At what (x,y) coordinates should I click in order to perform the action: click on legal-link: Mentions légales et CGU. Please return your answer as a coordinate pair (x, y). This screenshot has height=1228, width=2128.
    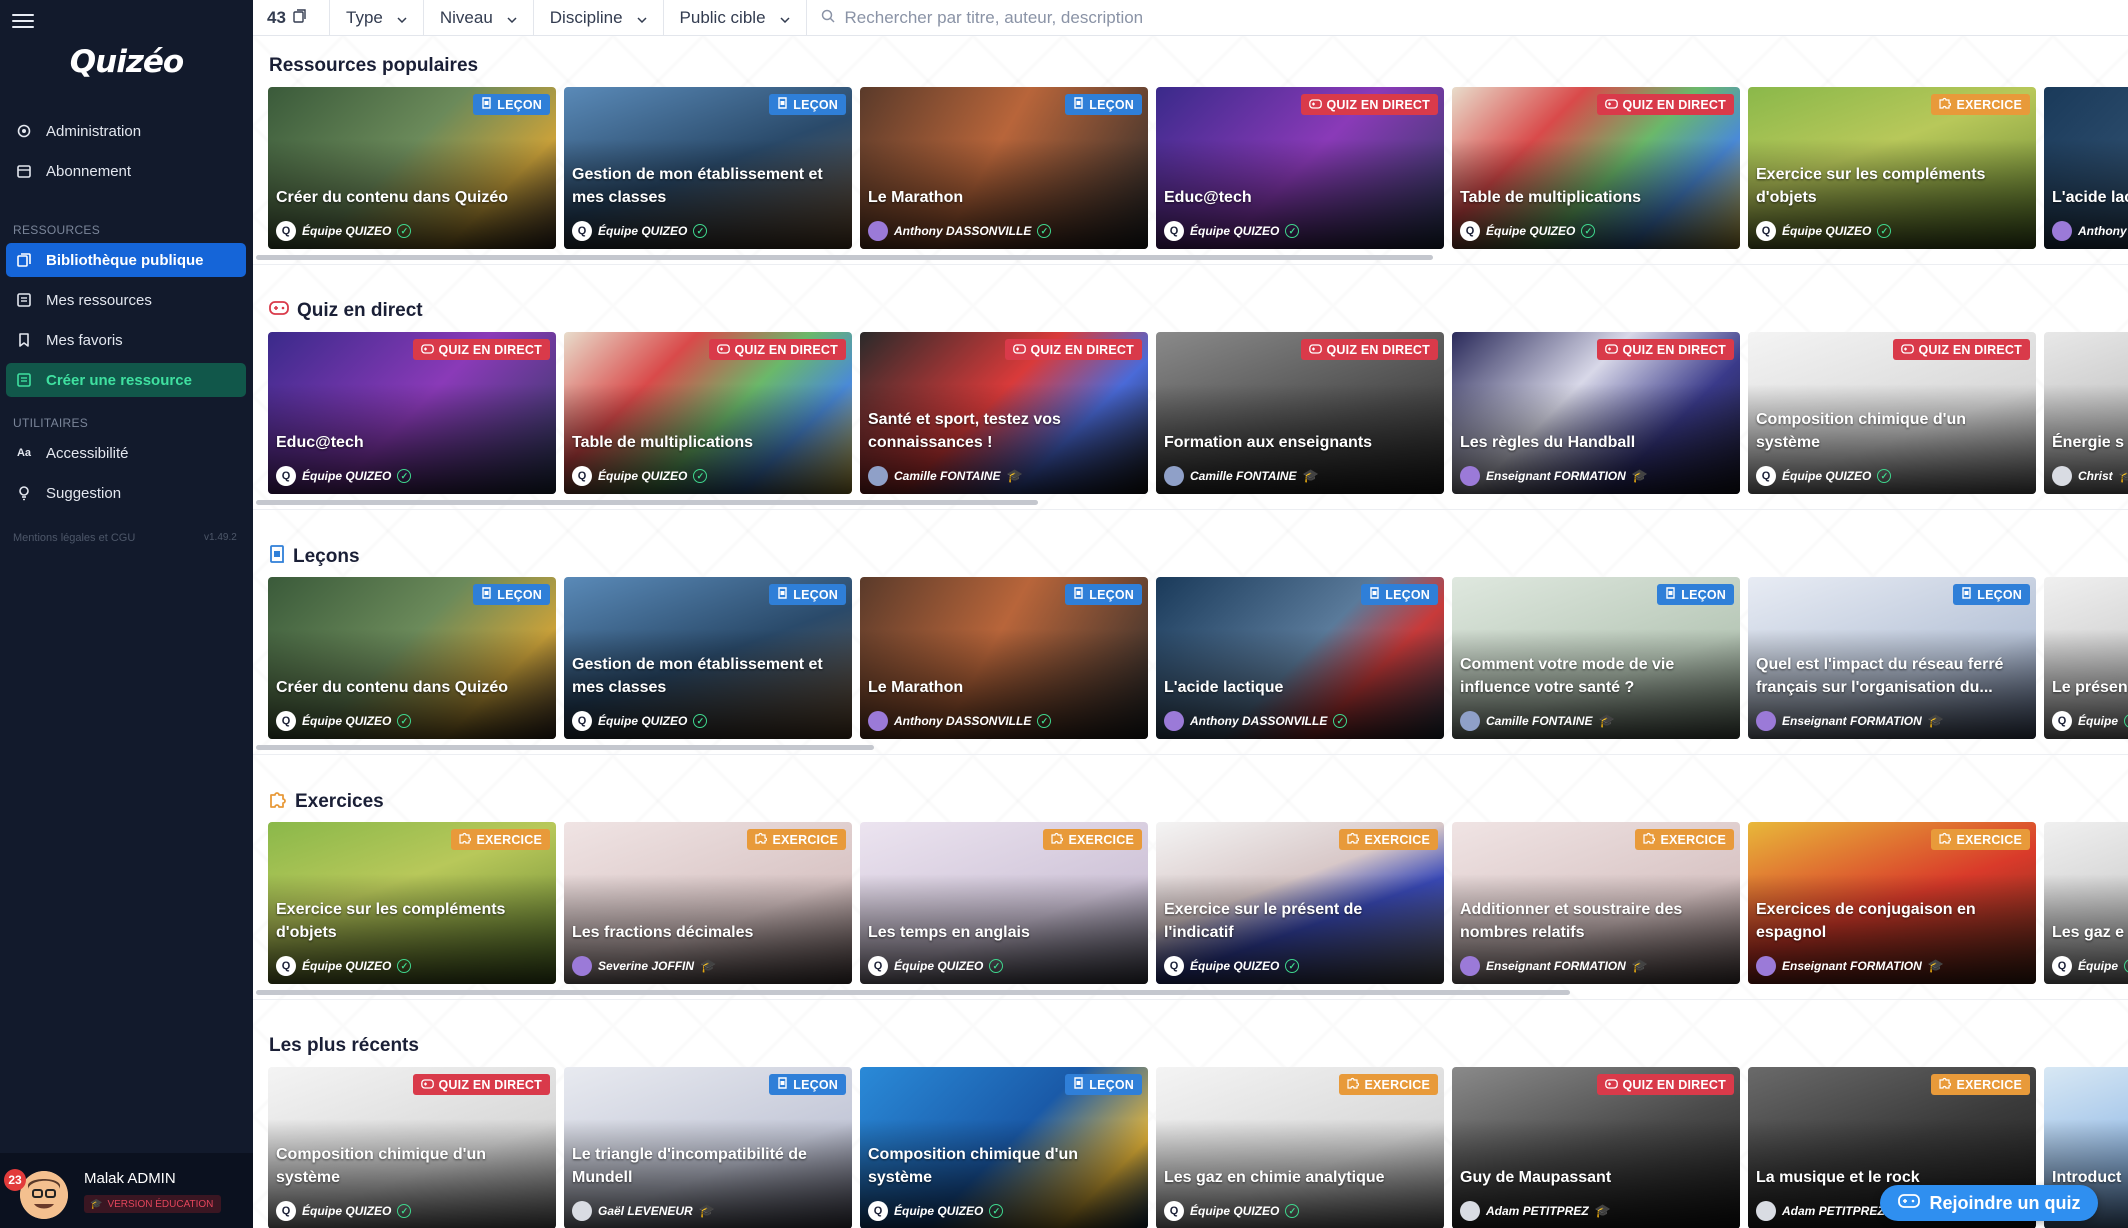
    Looking at the image, I should click on (74, 538).